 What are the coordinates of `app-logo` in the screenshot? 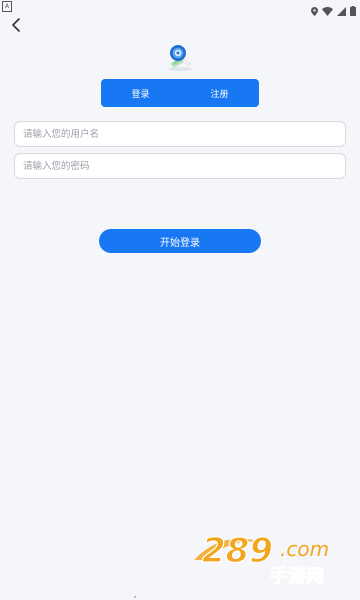 It's located at (180, 57).